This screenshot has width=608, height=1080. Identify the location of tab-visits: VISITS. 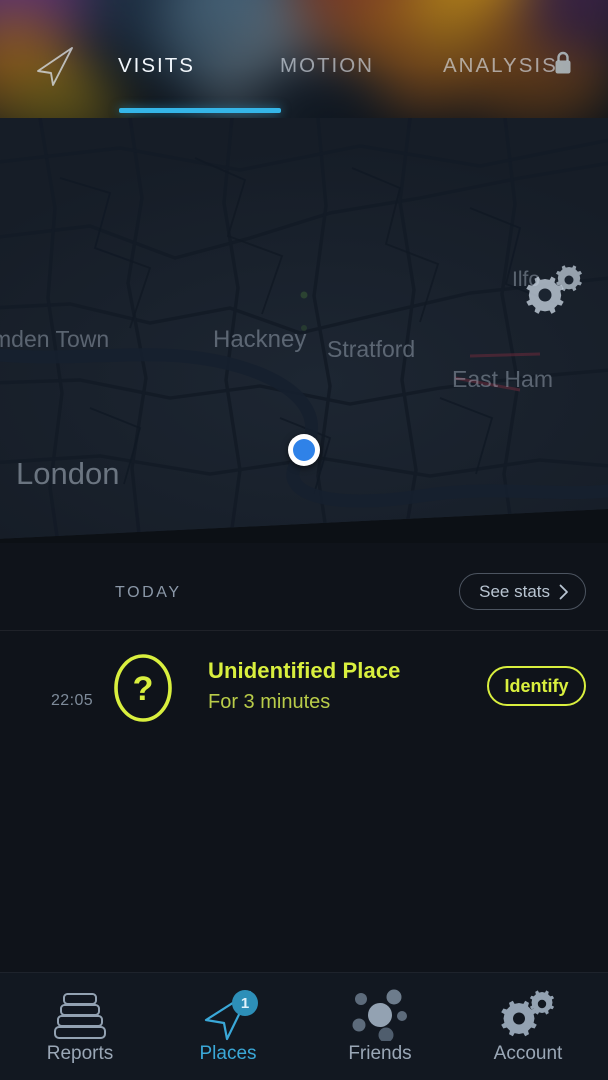
(156, 66).